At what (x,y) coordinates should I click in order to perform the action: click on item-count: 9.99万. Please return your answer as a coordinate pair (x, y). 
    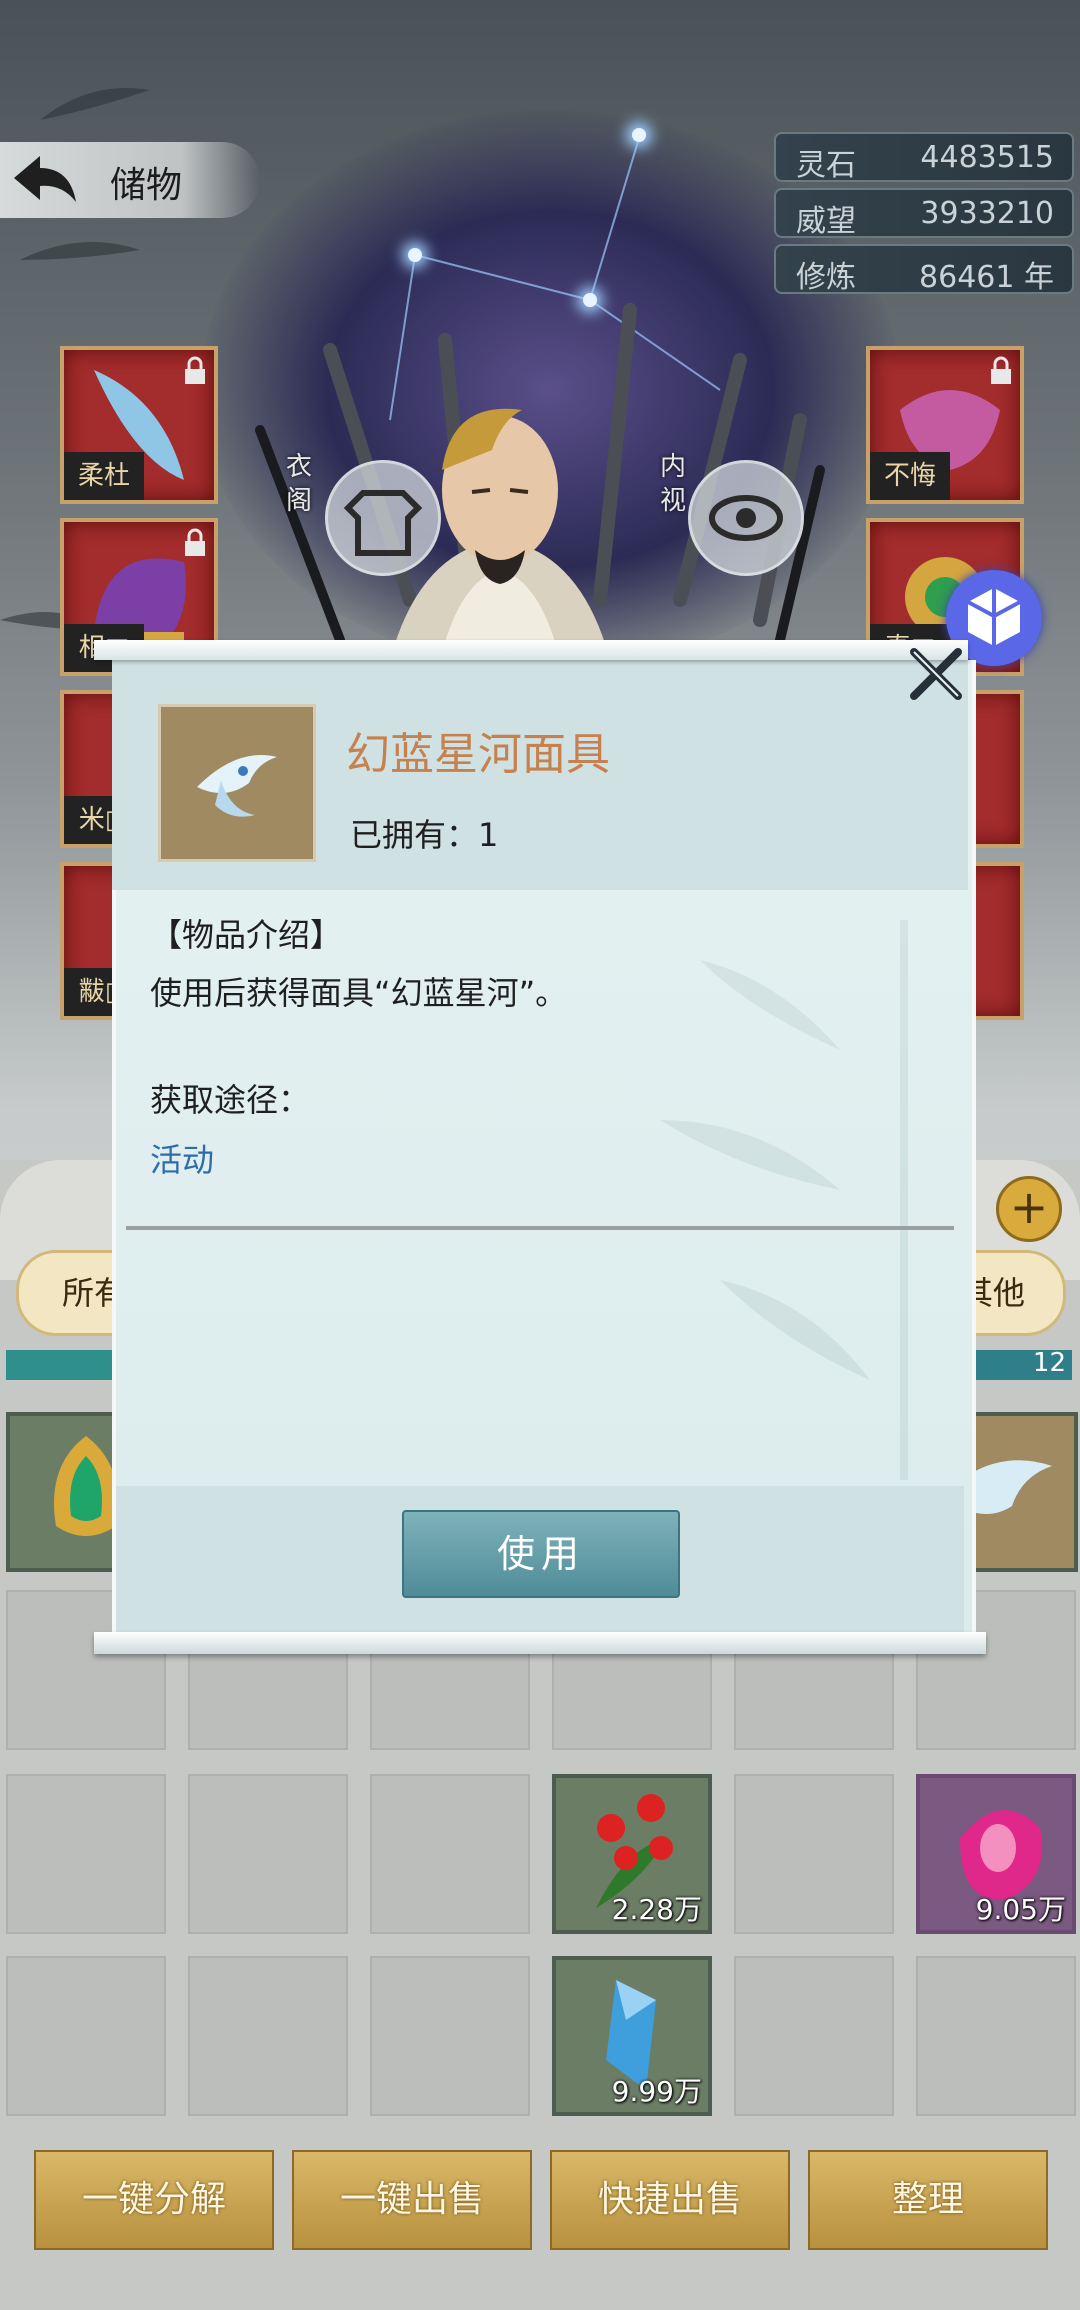
    Looking at the image, I should click on (656, 2091).